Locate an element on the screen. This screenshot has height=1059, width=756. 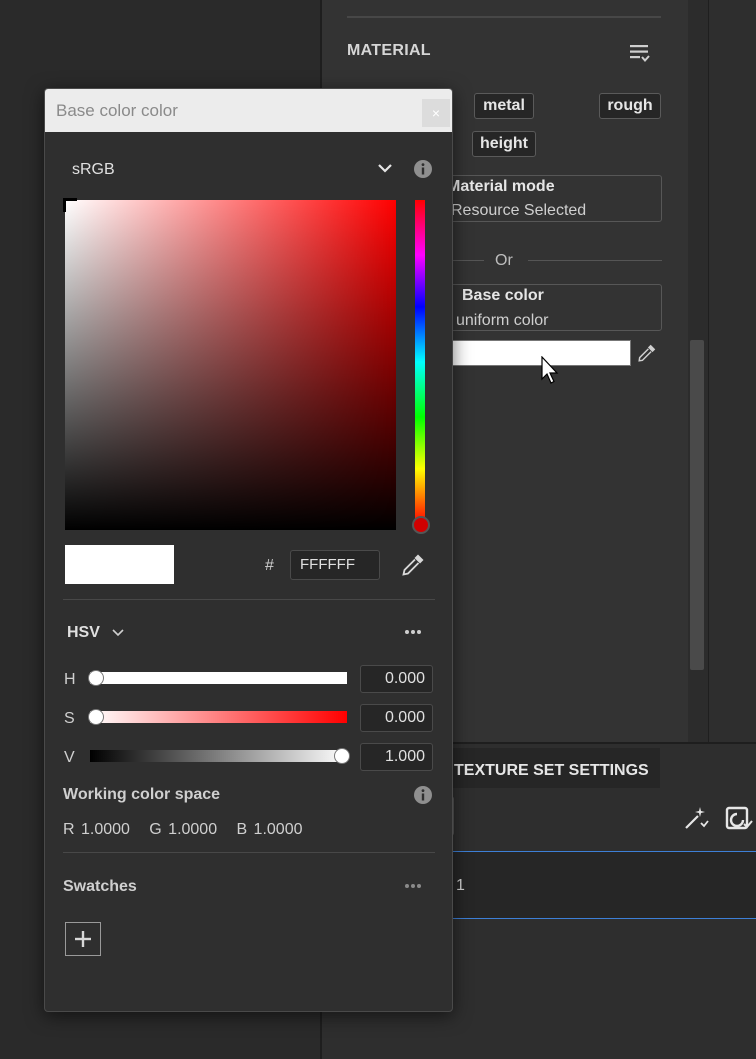
saturation-value-input: 0.000 is located at coordinates (396, 718).